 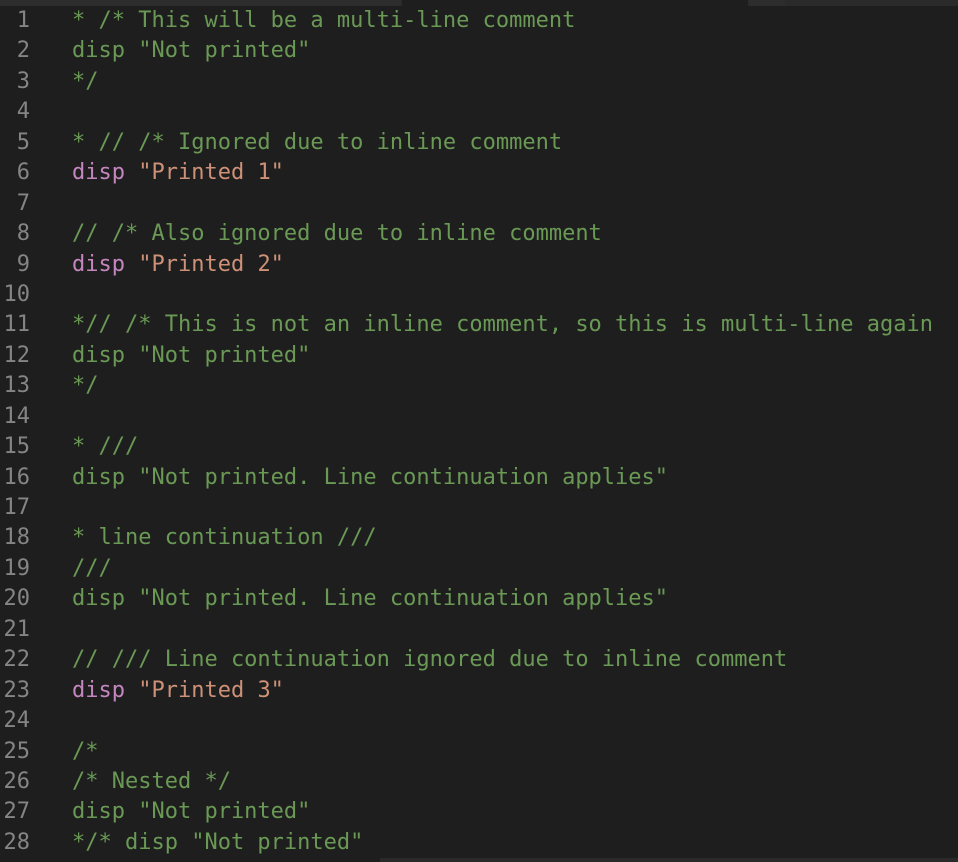 I want to click on code-token-comment: */* disp "Not printed", so click(x=218, y=842).